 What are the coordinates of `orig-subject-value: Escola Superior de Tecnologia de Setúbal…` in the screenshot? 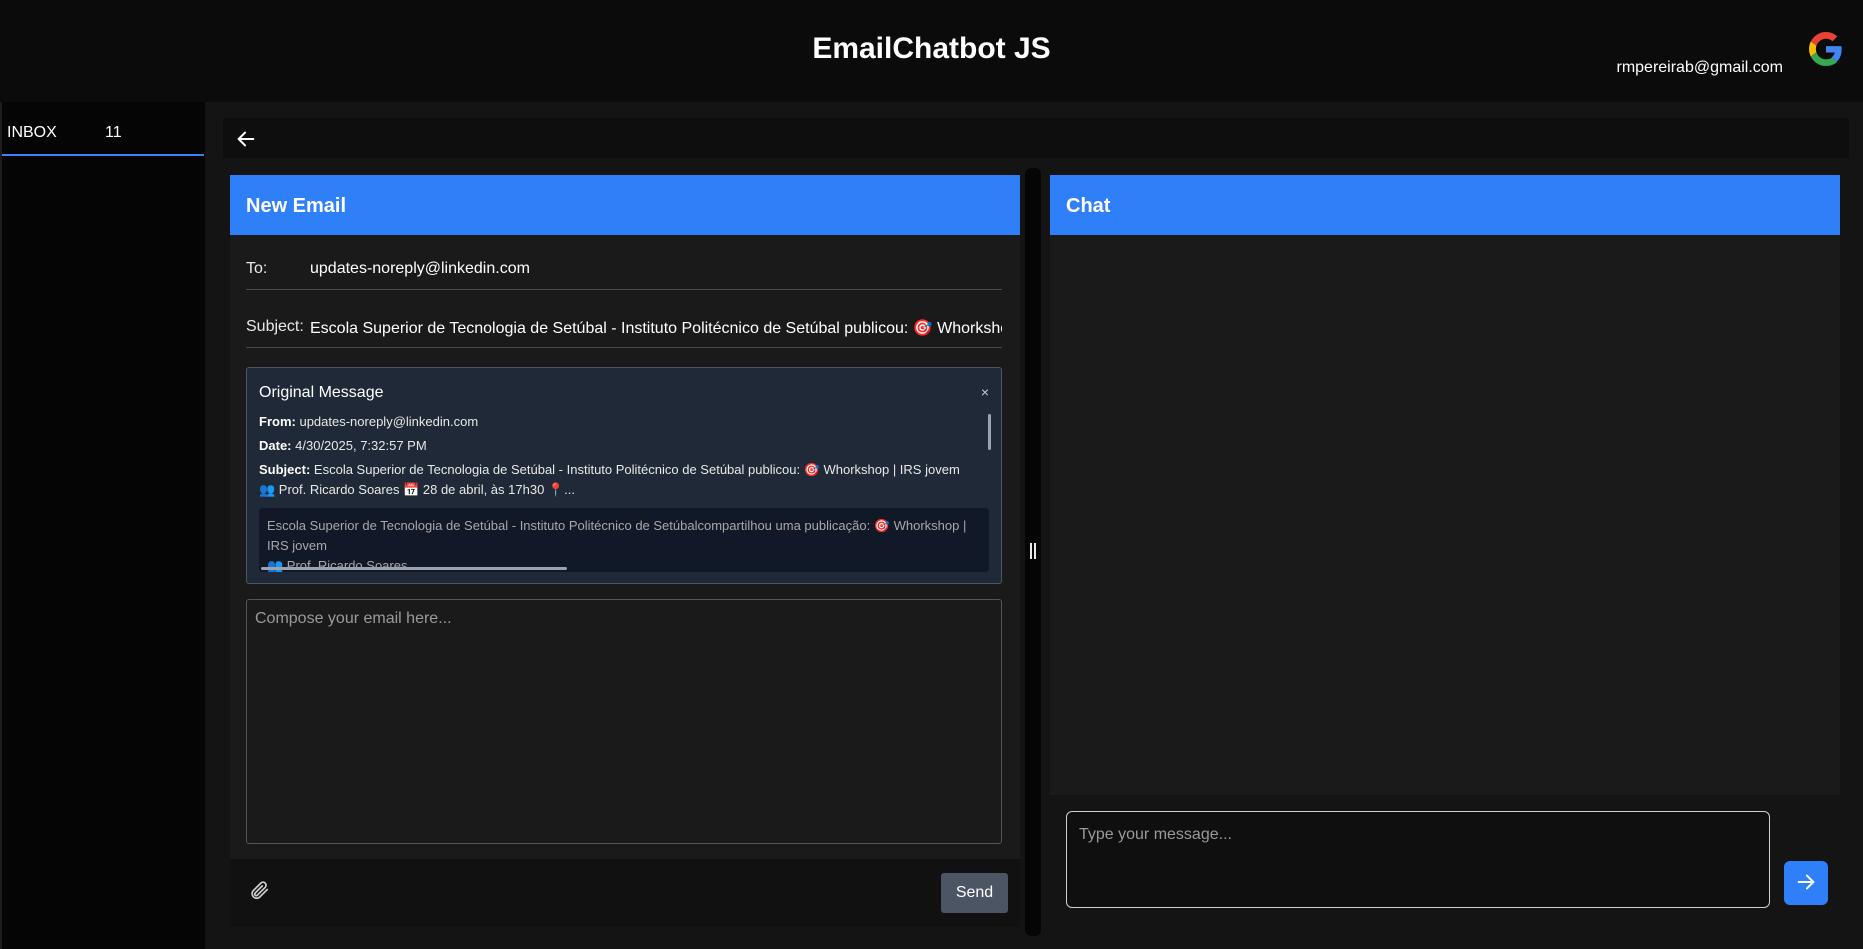 It's located at (609, 479).